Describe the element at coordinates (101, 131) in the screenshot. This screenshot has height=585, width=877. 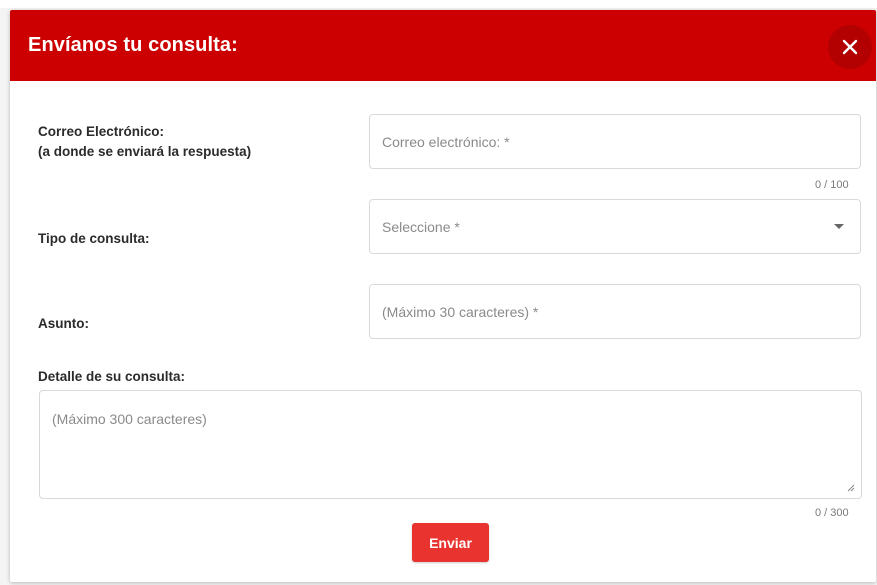
I see `email-label-line1: Correo Electrónico:` at that location.